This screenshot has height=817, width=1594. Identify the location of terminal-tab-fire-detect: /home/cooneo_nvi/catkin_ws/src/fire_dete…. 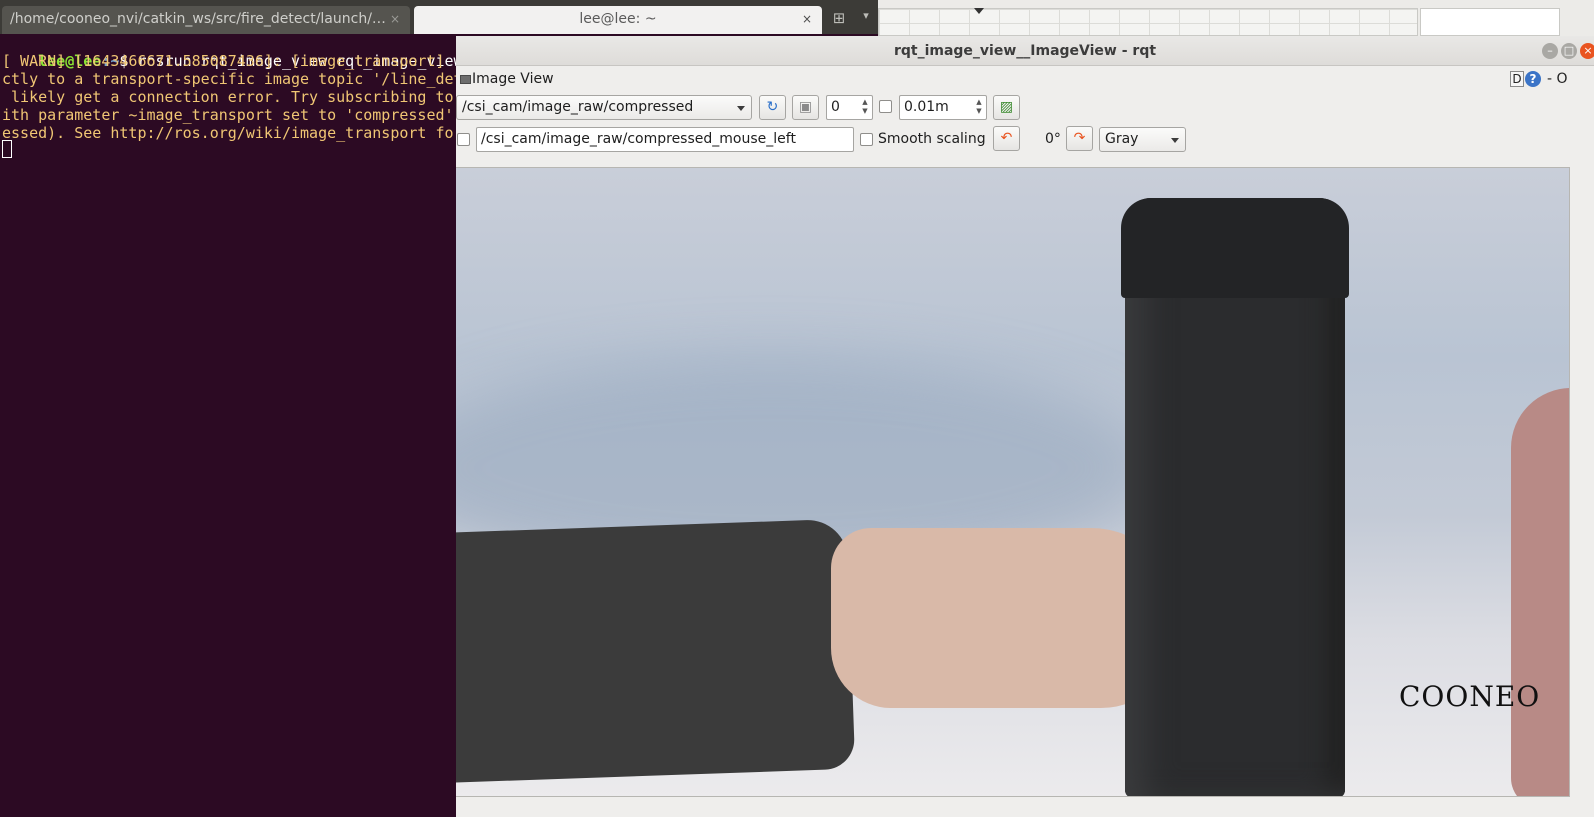
(206, 20).